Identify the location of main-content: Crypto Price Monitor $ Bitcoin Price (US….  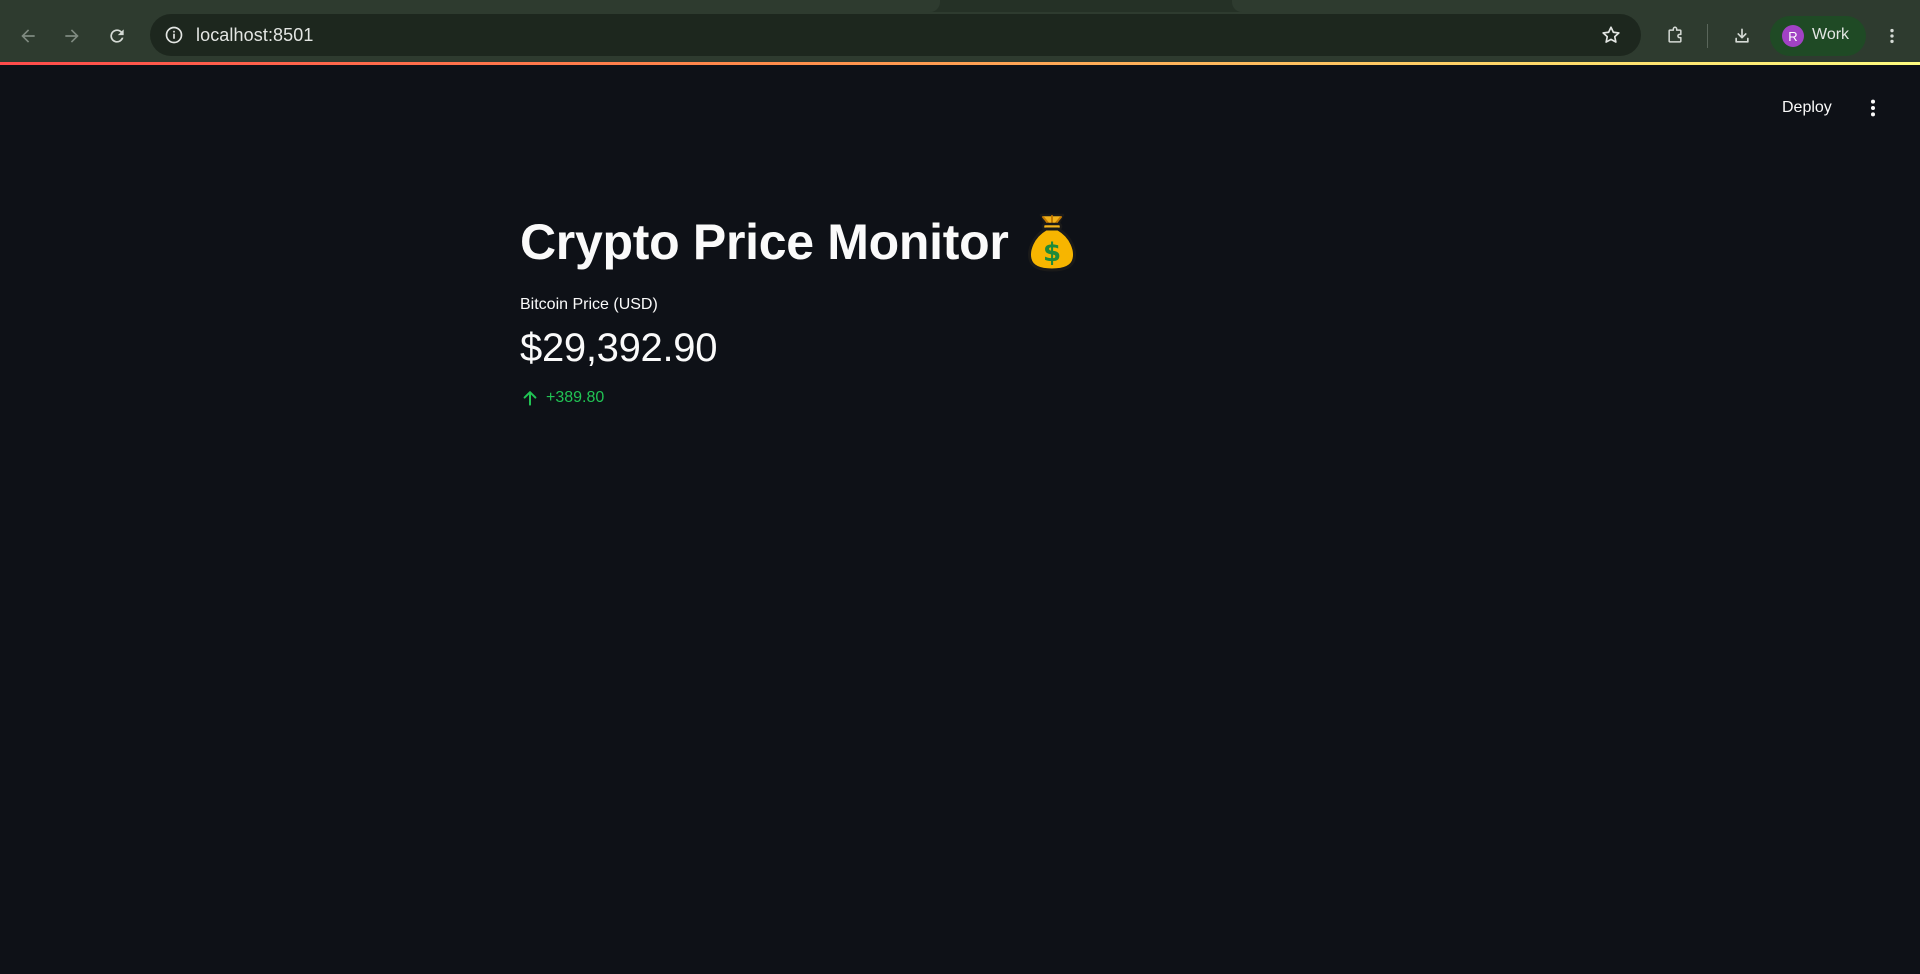
(960, 305).